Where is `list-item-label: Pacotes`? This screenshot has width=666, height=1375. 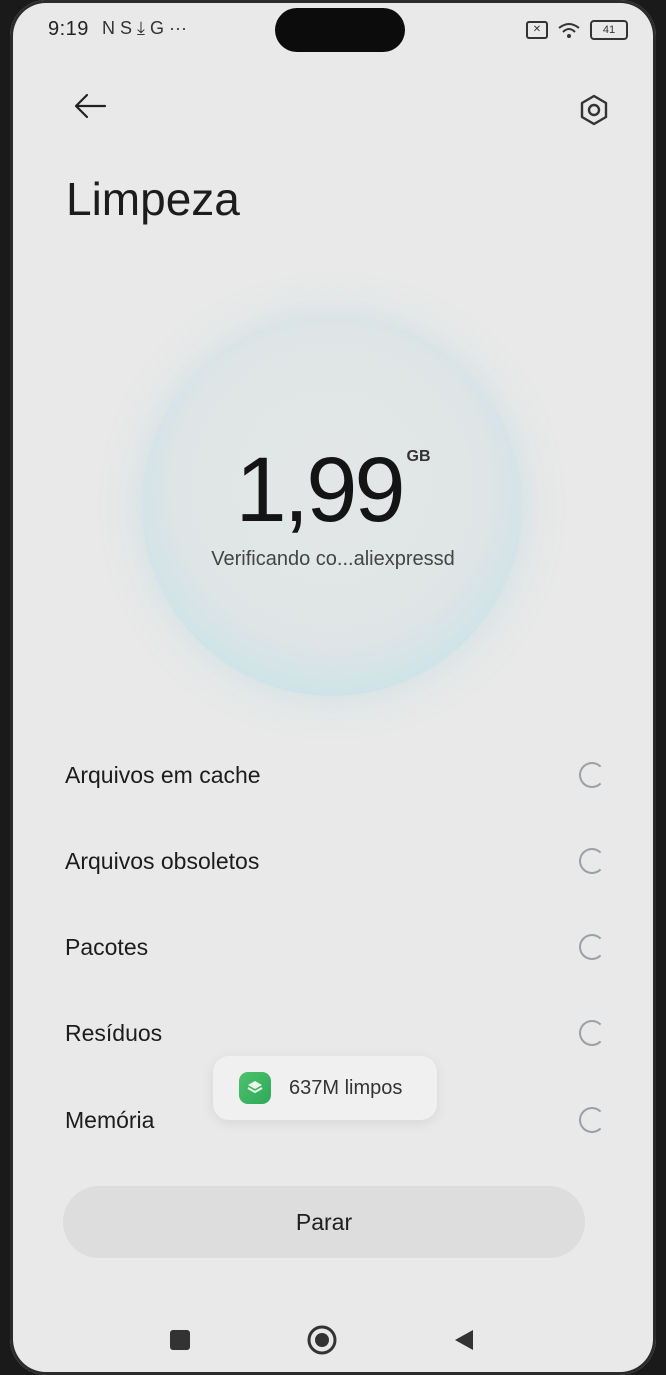
list-item-label: Pacotes is located at coordinates (107, 946).